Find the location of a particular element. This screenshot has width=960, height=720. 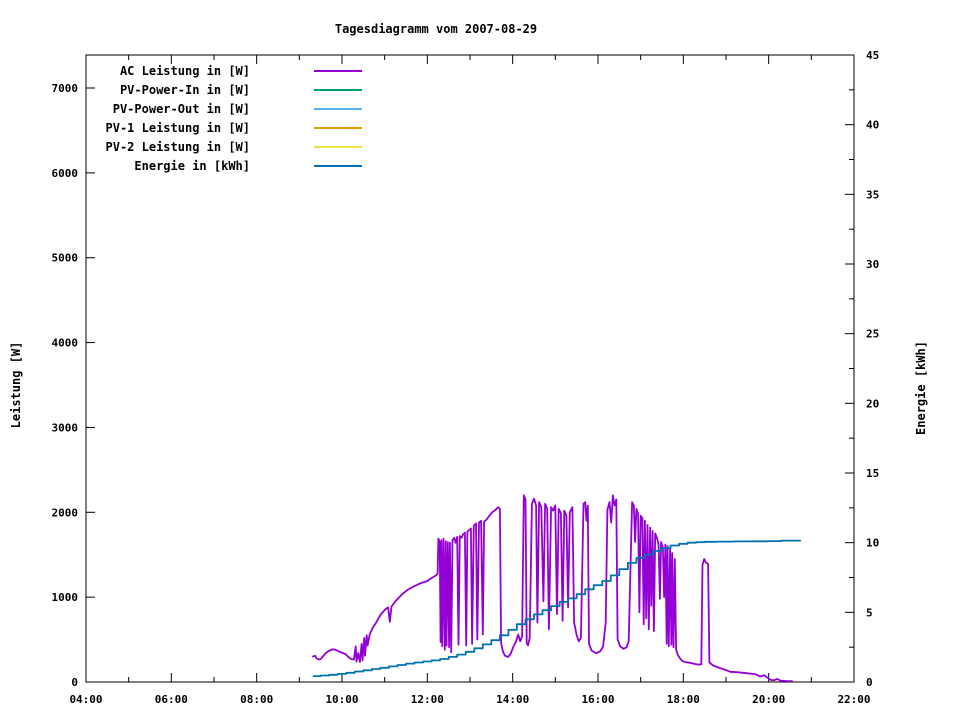

legend-item-label: Energie in [kWh] is located at coordinates (192, 166).